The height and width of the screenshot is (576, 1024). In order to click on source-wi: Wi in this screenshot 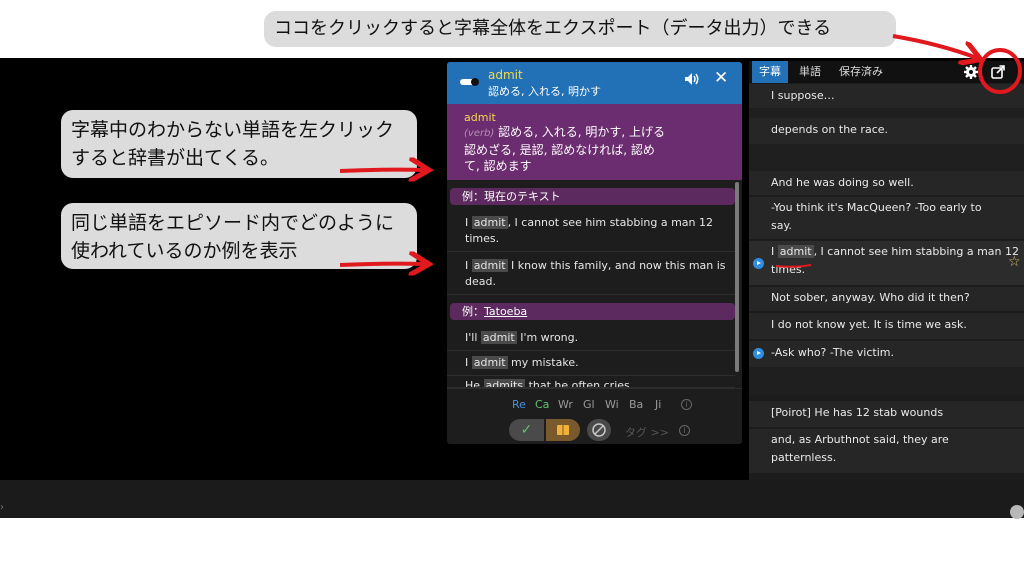, I will do `click(612, 404)`.